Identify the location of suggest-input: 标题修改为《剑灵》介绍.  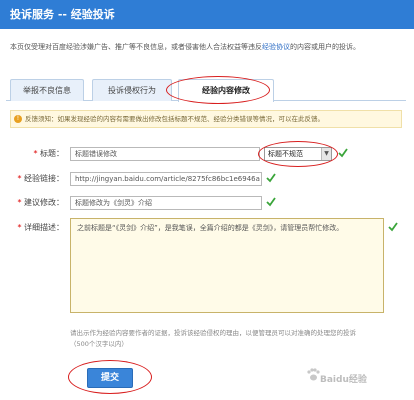
(166, 203).